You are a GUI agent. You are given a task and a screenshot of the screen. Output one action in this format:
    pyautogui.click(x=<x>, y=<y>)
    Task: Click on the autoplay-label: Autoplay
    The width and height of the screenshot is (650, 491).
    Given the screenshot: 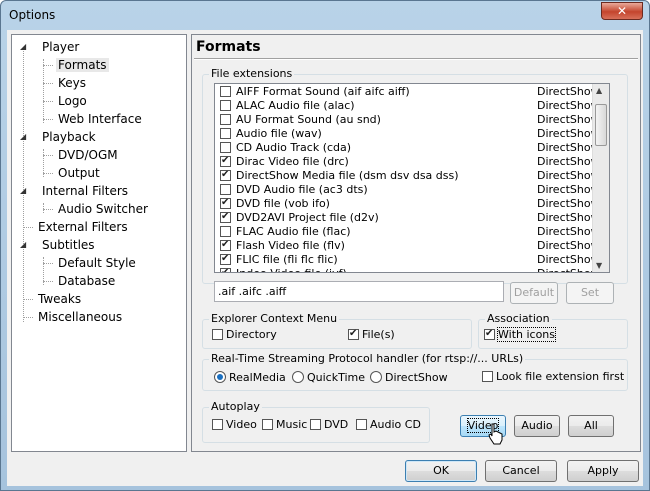 What is the action you would take?
    pyautogui.click(x=235, y=406)
    